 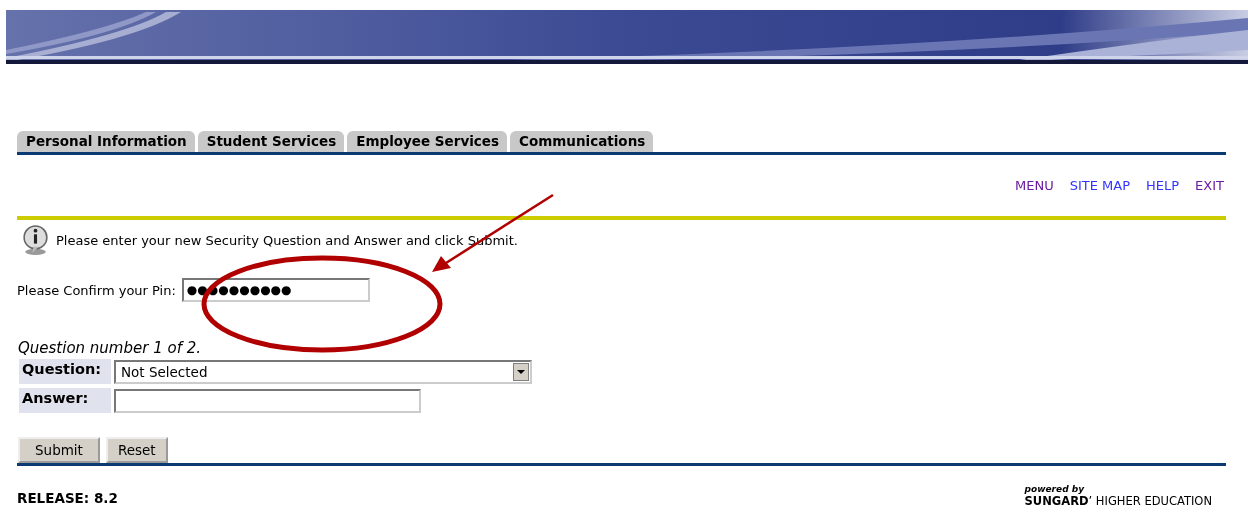 What do you see at coordinates (65, 400) in the screenshot?
I see `answer-label: Answer:` at bounding box center [65, 400].